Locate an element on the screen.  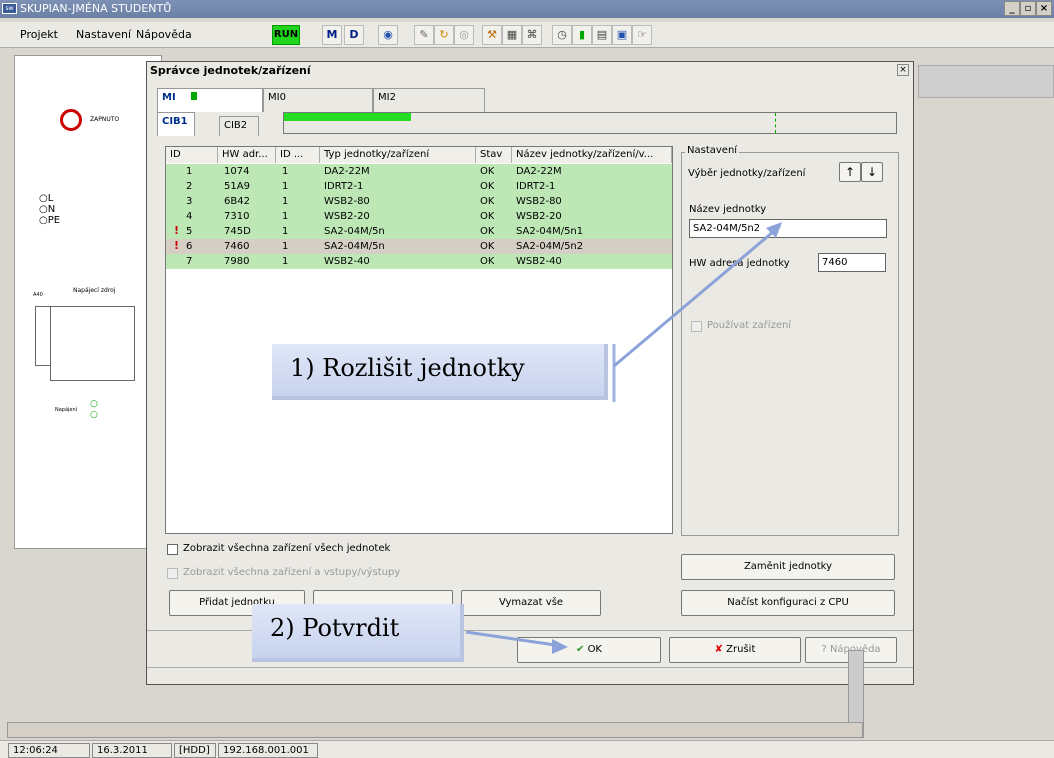
horizontal-scrollbar is located at coordinates (435, 730).